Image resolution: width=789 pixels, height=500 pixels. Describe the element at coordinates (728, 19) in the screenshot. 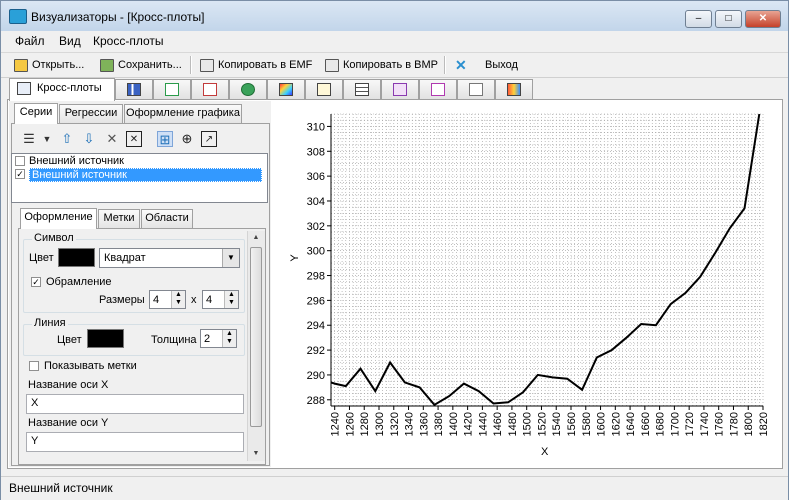

I see `maximize-button: □` at that location.